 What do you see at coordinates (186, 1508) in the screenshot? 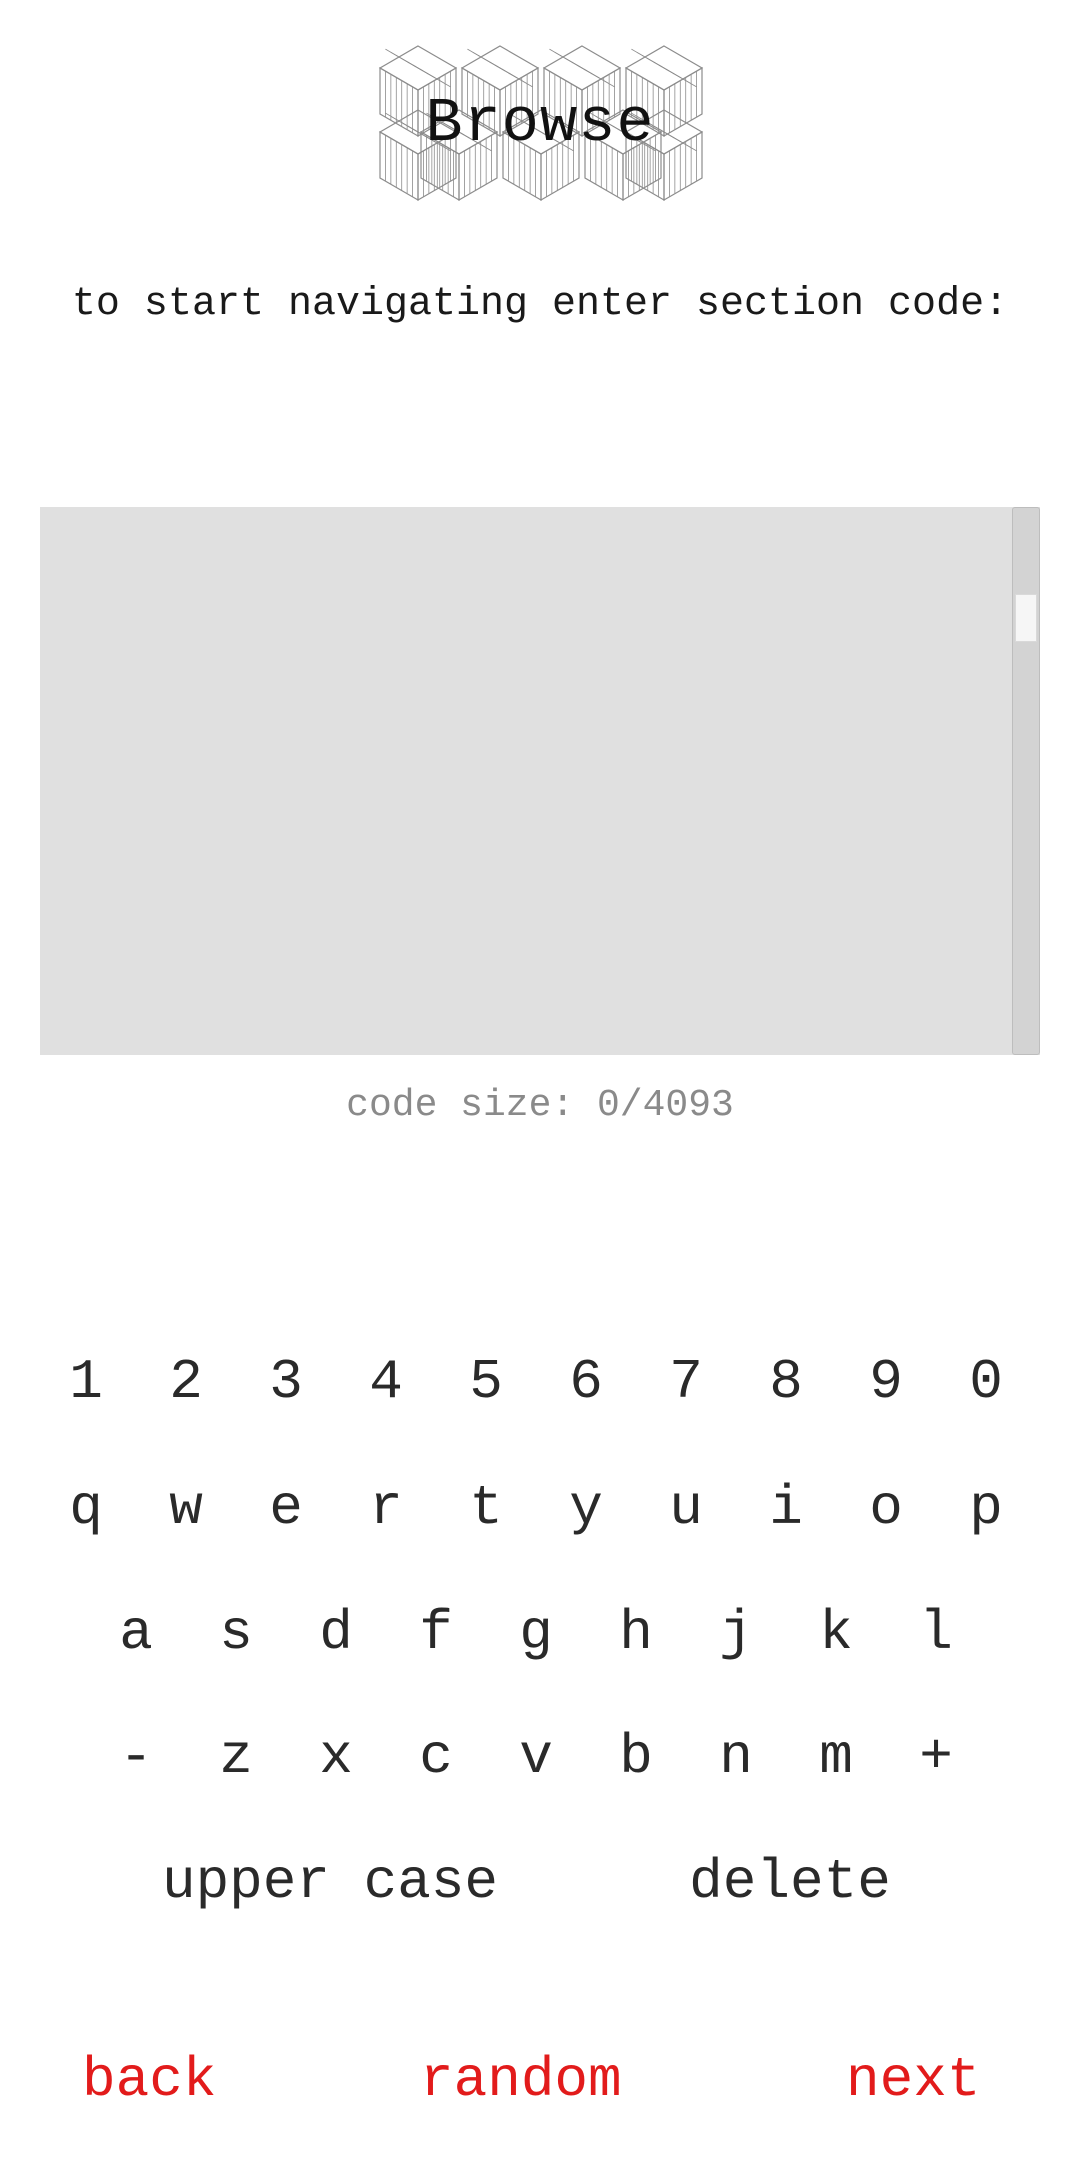
I see `key-w: w` at bounding box center [186, 1508].